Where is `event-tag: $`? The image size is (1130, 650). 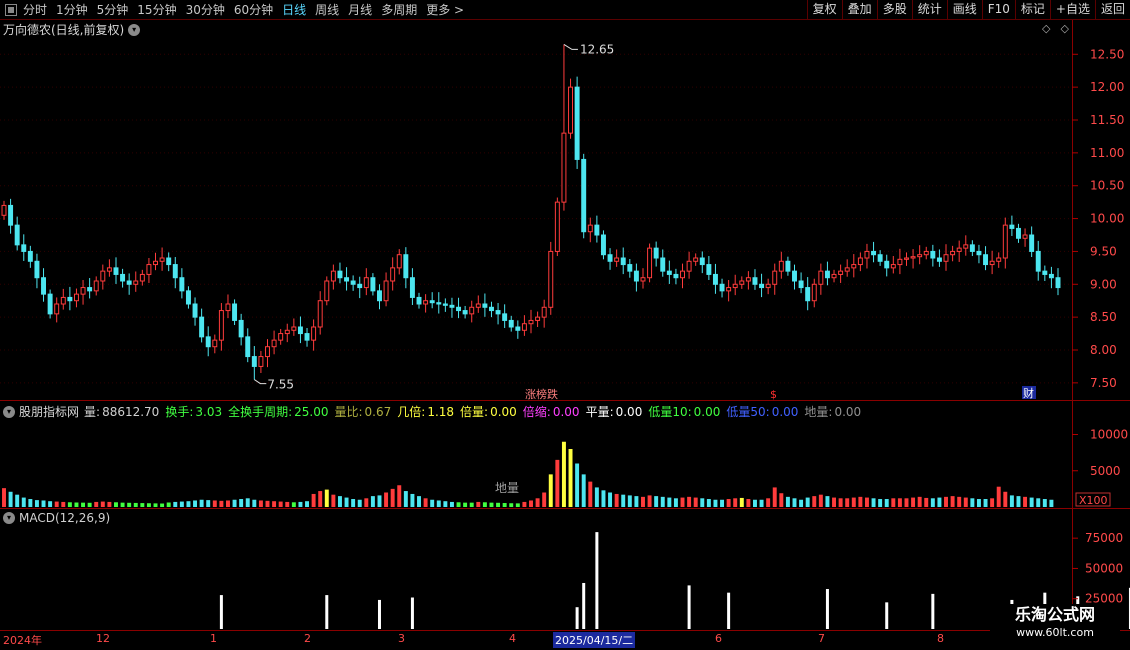
event-tag: $ is located at coordinates (773, 394).